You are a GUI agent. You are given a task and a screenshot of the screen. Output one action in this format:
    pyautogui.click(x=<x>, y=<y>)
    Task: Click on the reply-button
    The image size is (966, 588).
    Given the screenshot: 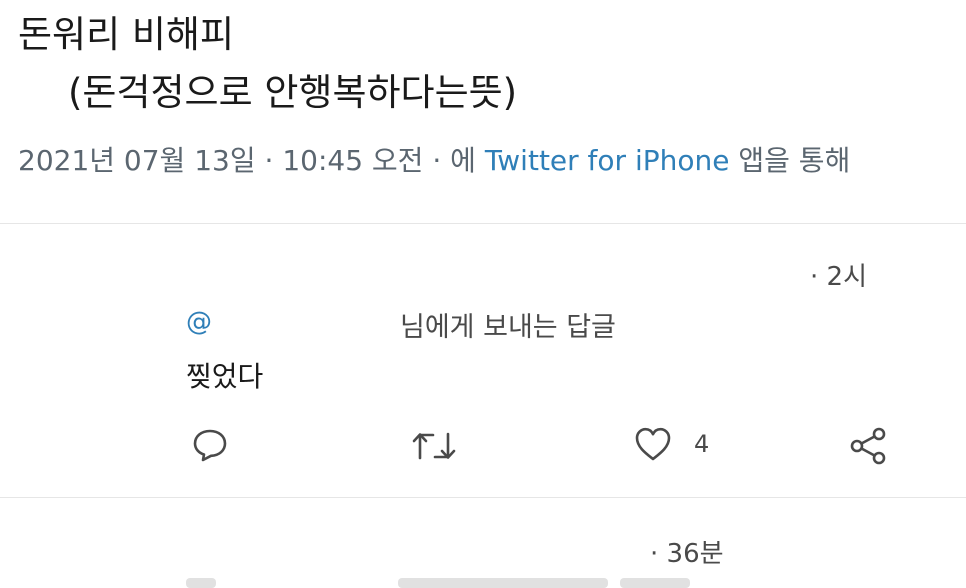 What is the action you would take?
    pyautogui.click(x=210, y=445)
    